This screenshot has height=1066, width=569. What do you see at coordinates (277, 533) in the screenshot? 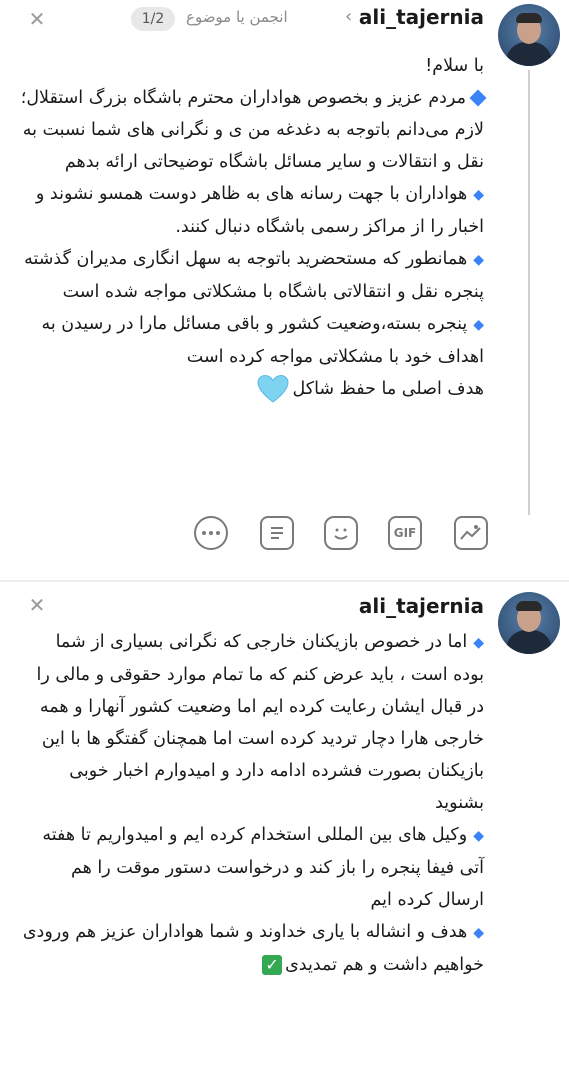
I see `note-icon` at bounding box center [277, 533].